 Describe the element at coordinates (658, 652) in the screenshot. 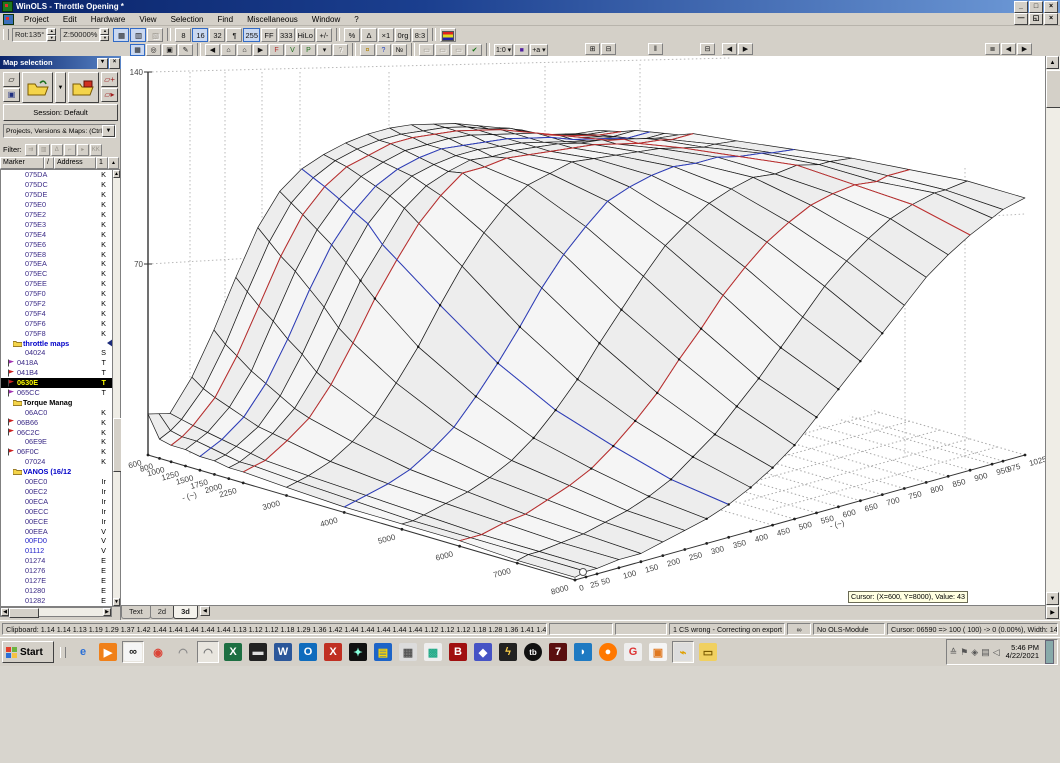

I see `box-app-icon: ▣` at that location.